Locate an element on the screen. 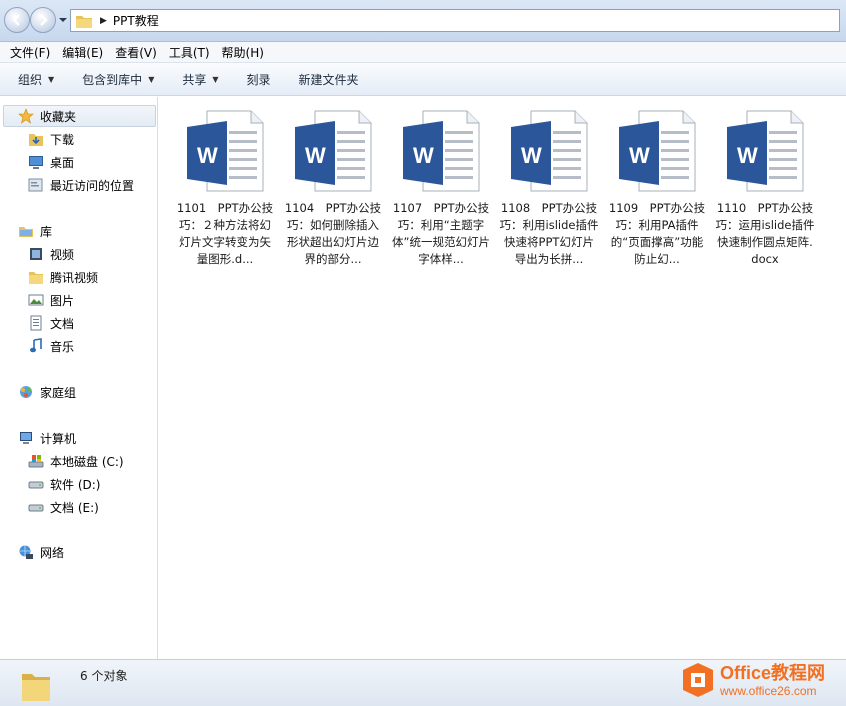 This screenshot has width=846, height=706. back-button is located at coordinates (17, 20).